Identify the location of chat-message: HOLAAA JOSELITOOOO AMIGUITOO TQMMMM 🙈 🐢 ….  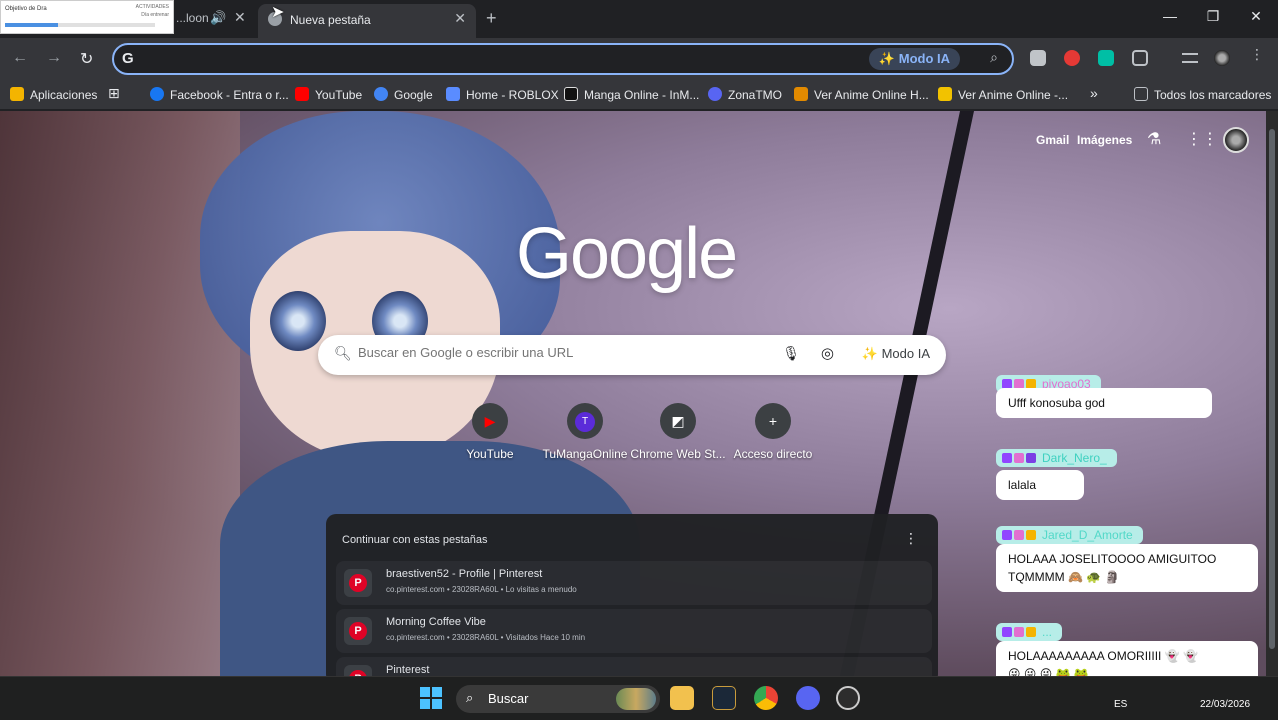
(1127, 568).